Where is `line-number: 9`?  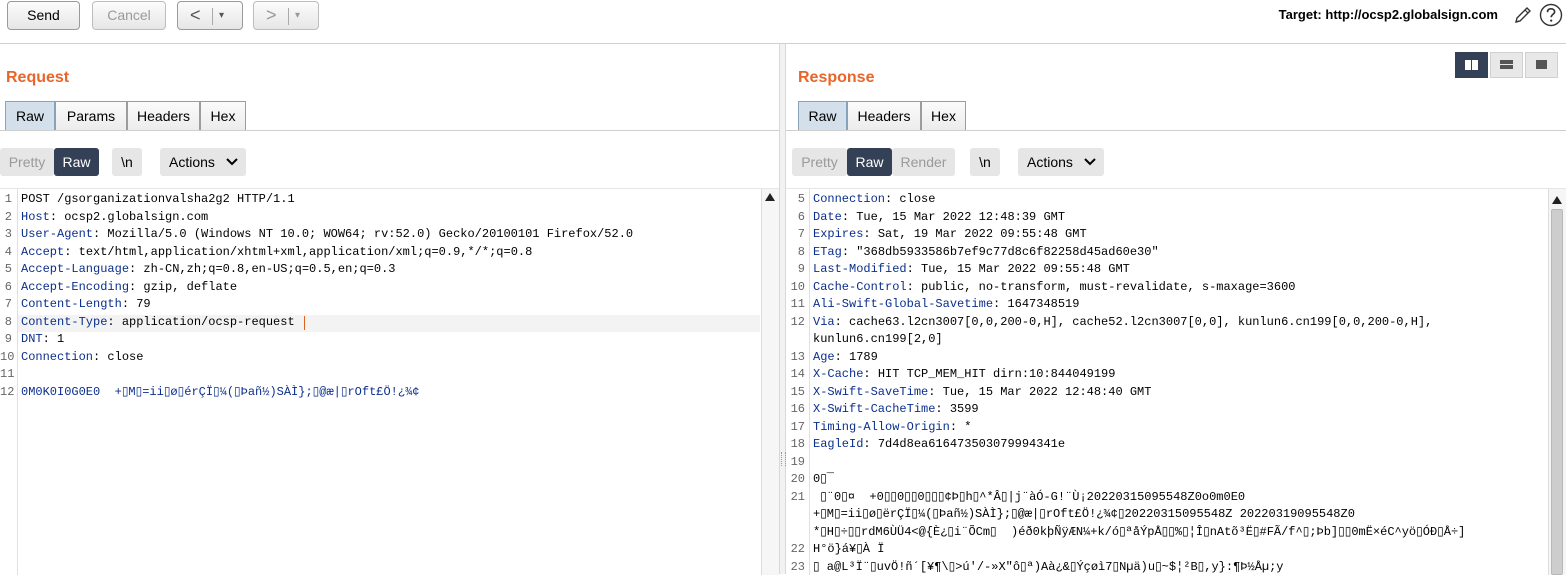 line-number: 9 is located at coordinates (6, 339).